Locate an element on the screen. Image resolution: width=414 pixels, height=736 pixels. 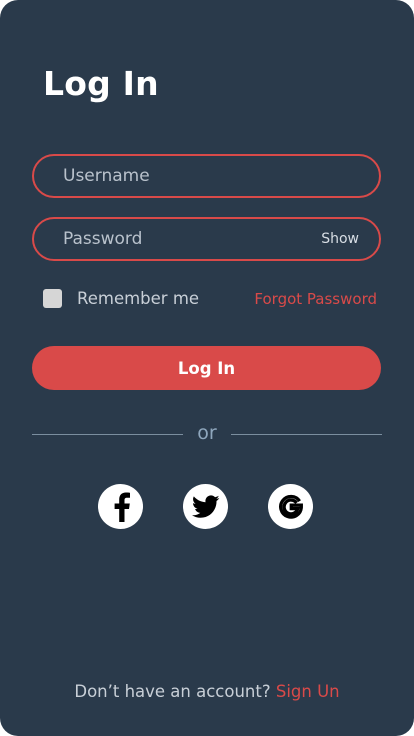
google-icon is located at coordinates (290, 506).